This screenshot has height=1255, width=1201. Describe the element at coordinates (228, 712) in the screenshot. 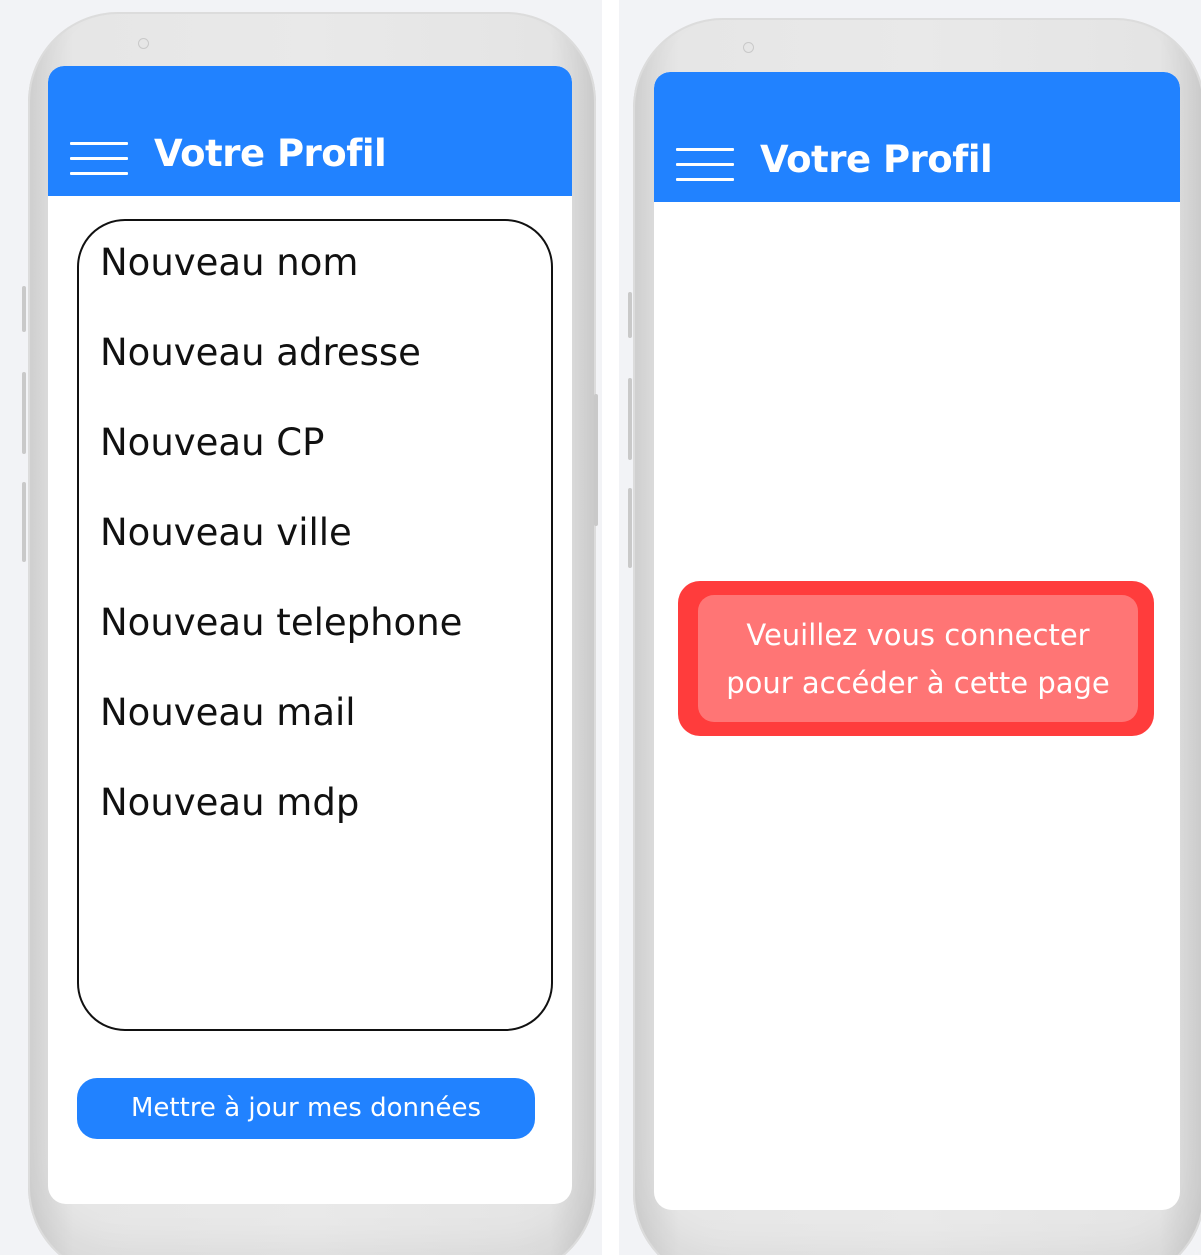

I see `new-email-field: Nouveau mail` at that location.